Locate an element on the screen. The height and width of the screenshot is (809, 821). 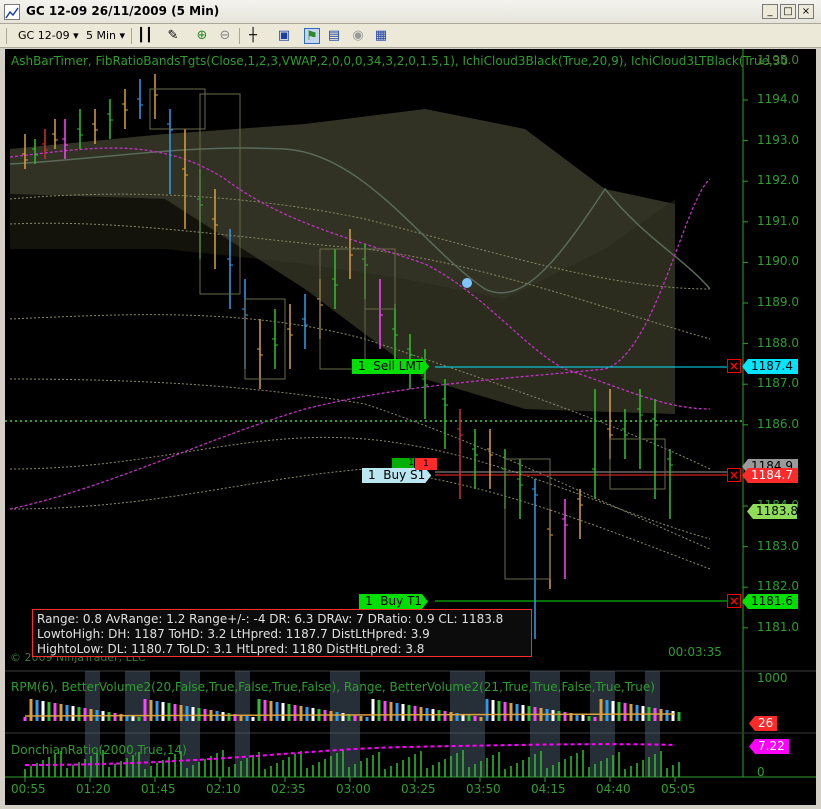
title-bar: GC 12-09 26/11/2009 (5 Min) _ □ × is located at coordinates (410, 12).